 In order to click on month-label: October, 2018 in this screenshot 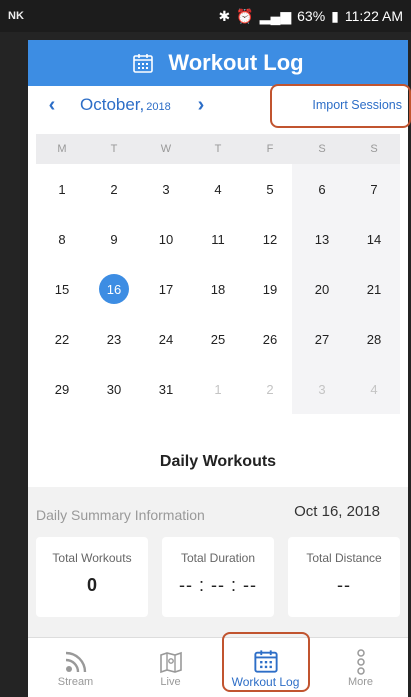, I will do `click(125, 105)`.